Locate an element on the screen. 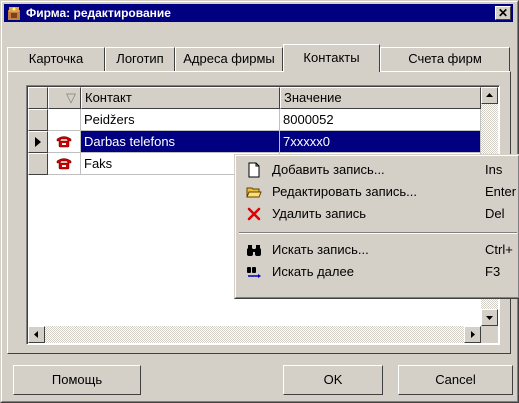 The height and width of the screenshot is (403, 519). menu-item-shortcut: Ctrl+ is located at coordinates (499, 249).